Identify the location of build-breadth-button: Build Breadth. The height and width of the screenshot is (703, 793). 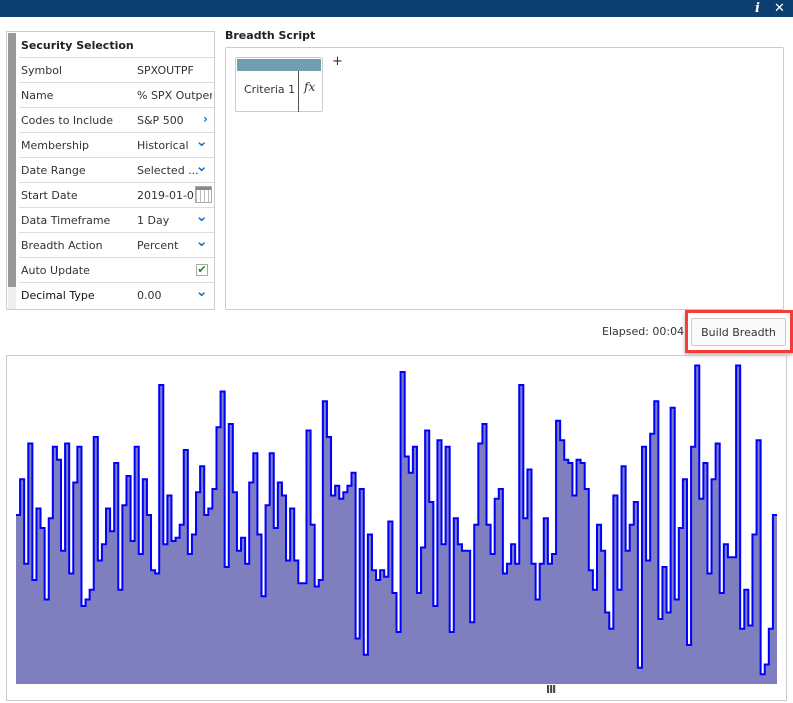
(738, 332).